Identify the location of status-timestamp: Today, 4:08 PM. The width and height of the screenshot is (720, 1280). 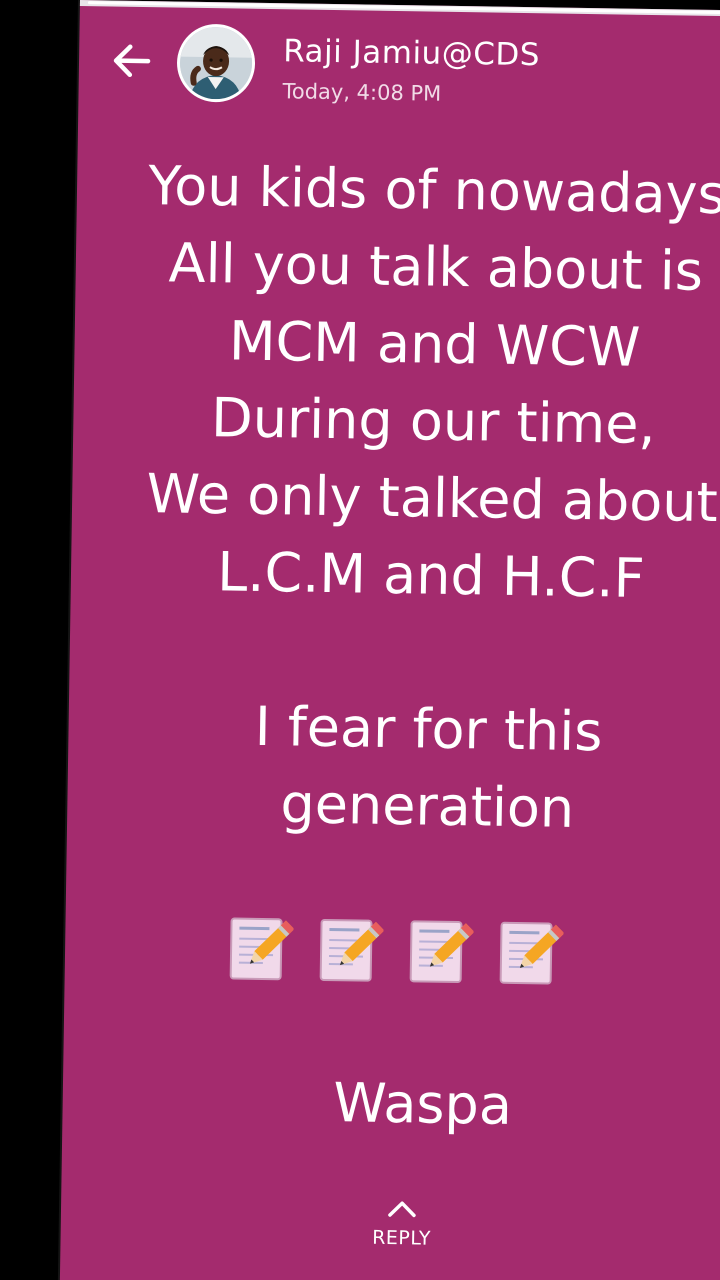
(362, 92).